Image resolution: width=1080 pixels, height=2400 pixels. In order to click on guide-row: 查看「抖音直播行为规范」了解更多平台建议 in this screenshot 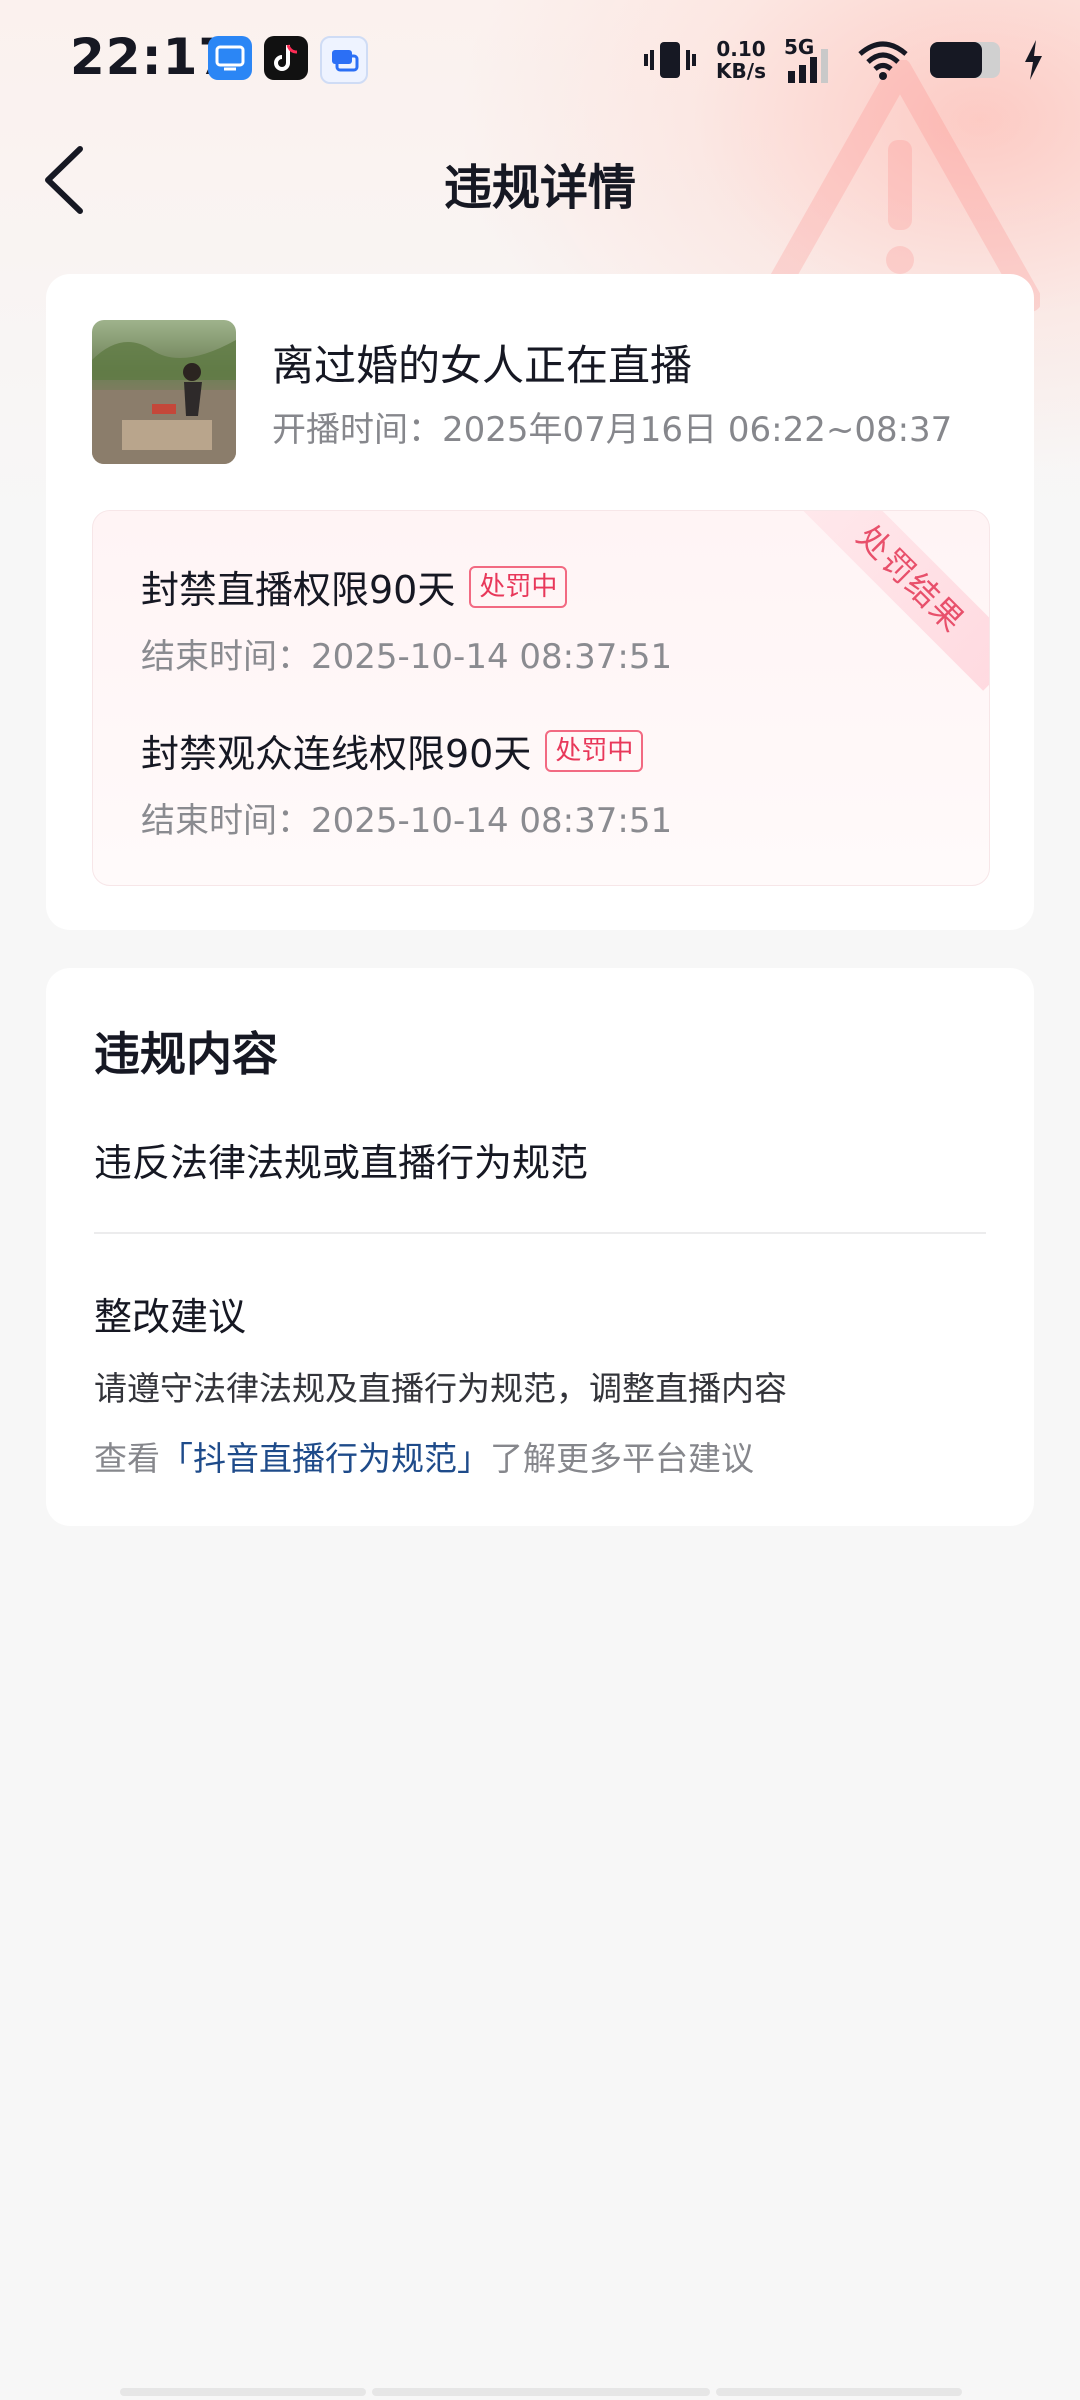, I will do `click(424, 1456)`.